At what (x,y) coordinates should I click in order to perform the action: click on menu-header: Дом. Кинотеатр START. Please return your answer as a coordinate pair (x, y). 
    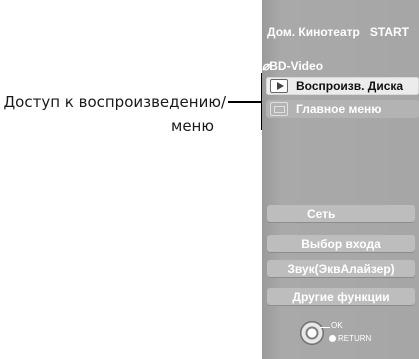
    Looking at the image, I should click on (340, 32).